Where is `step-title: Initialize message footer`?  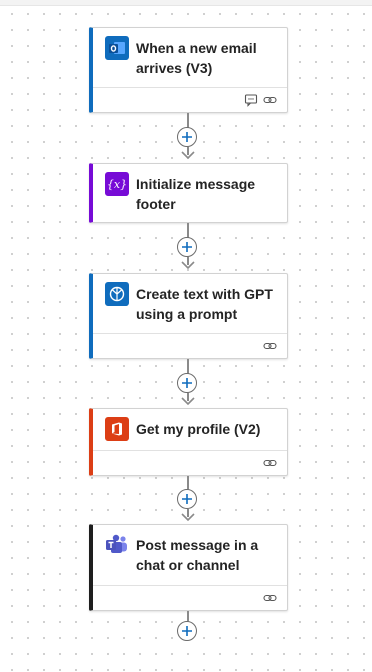
step-title: Initialize message footer is located at coordinates (196, 194).